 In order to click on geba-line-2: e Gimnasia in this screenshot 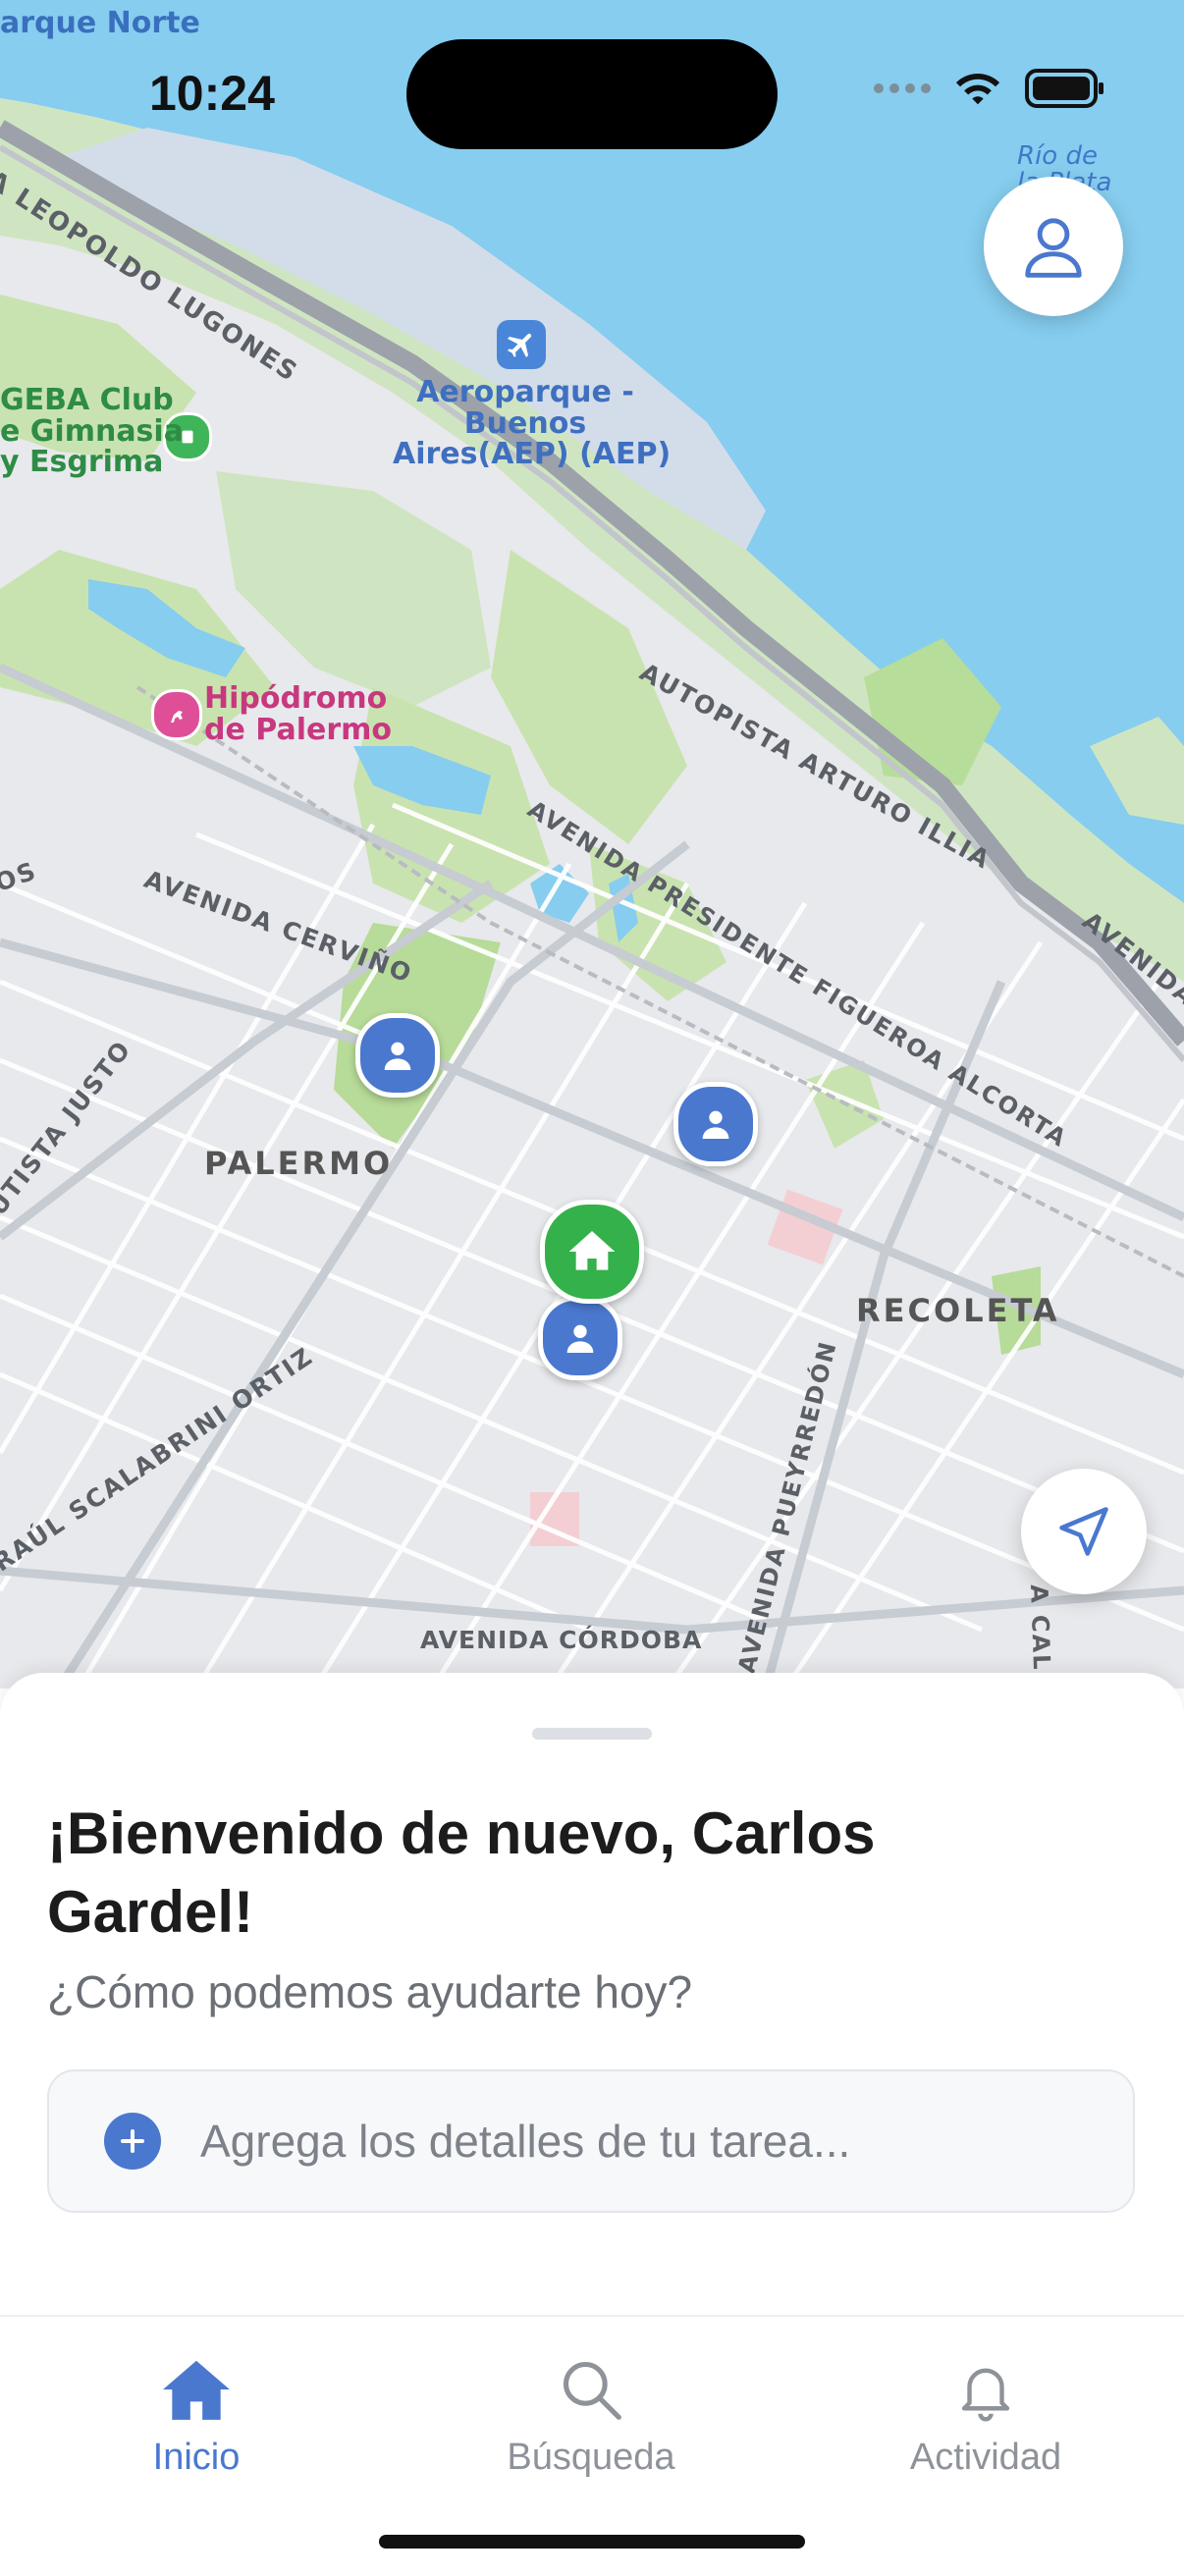, I will do `click(92, 431)`.